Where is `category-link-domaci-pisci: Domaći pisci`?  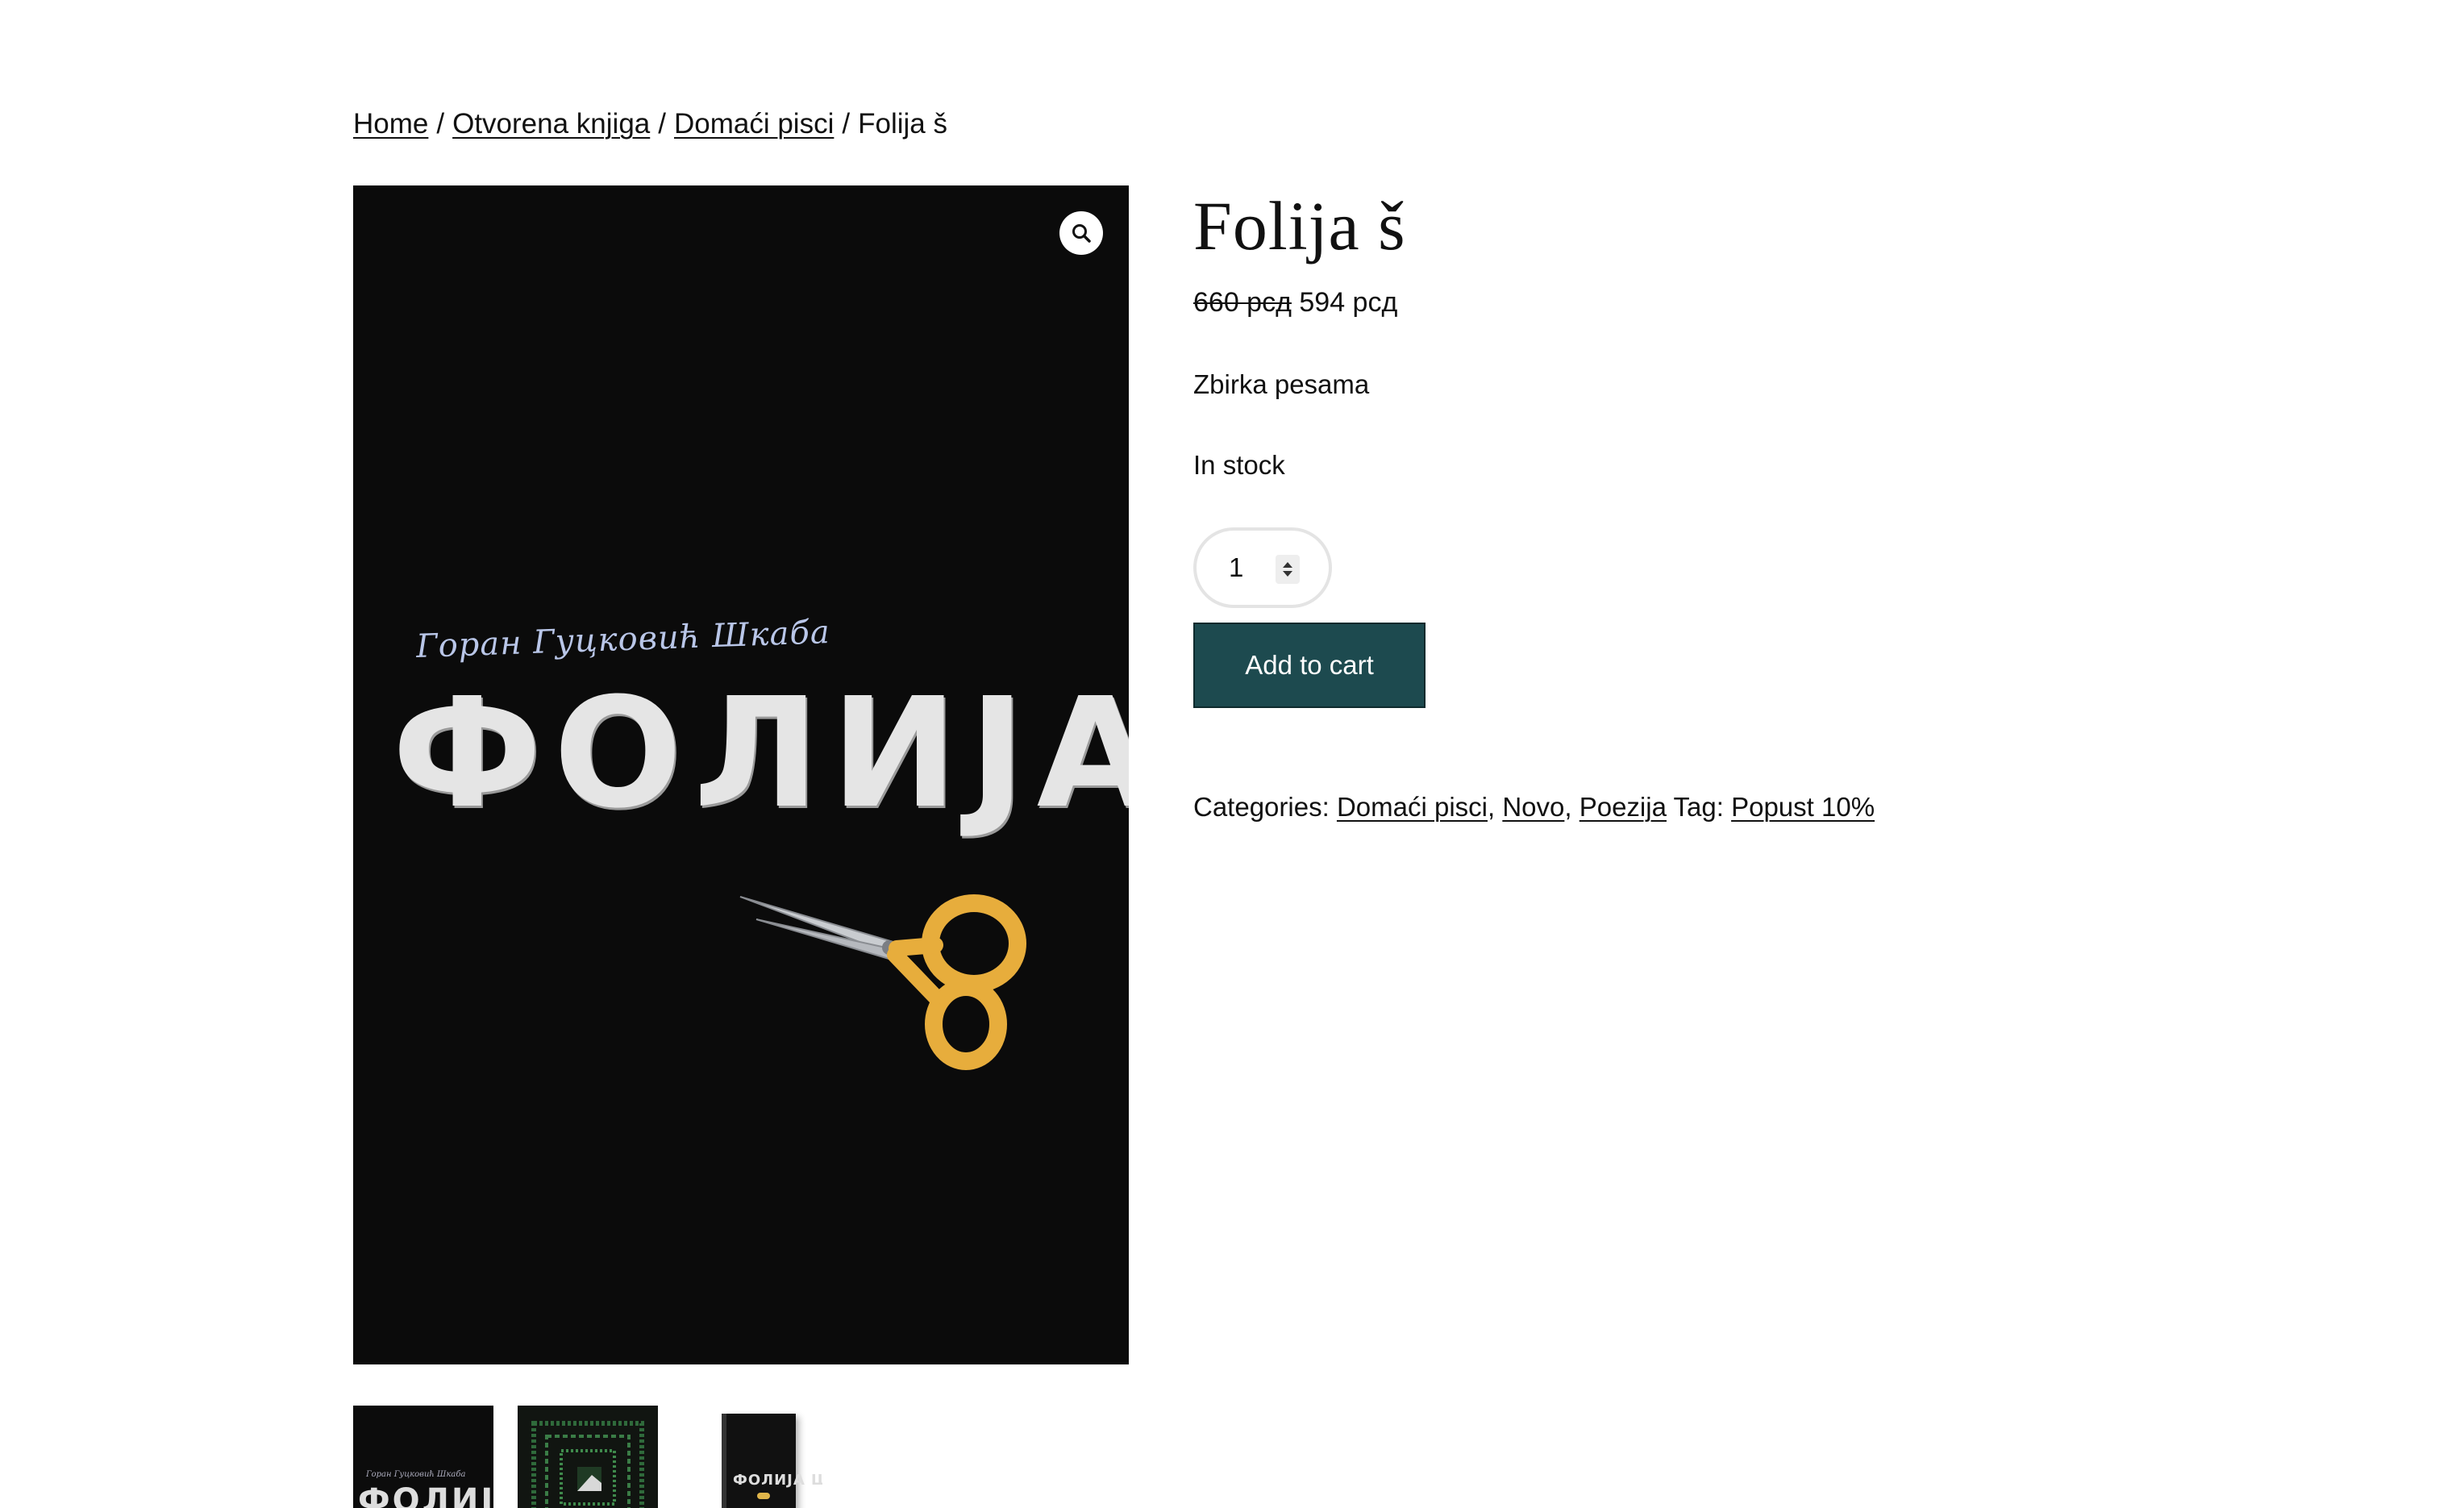 category-link-domaci-pisci: Domaći pisci is located at coordinates (1412, 807).